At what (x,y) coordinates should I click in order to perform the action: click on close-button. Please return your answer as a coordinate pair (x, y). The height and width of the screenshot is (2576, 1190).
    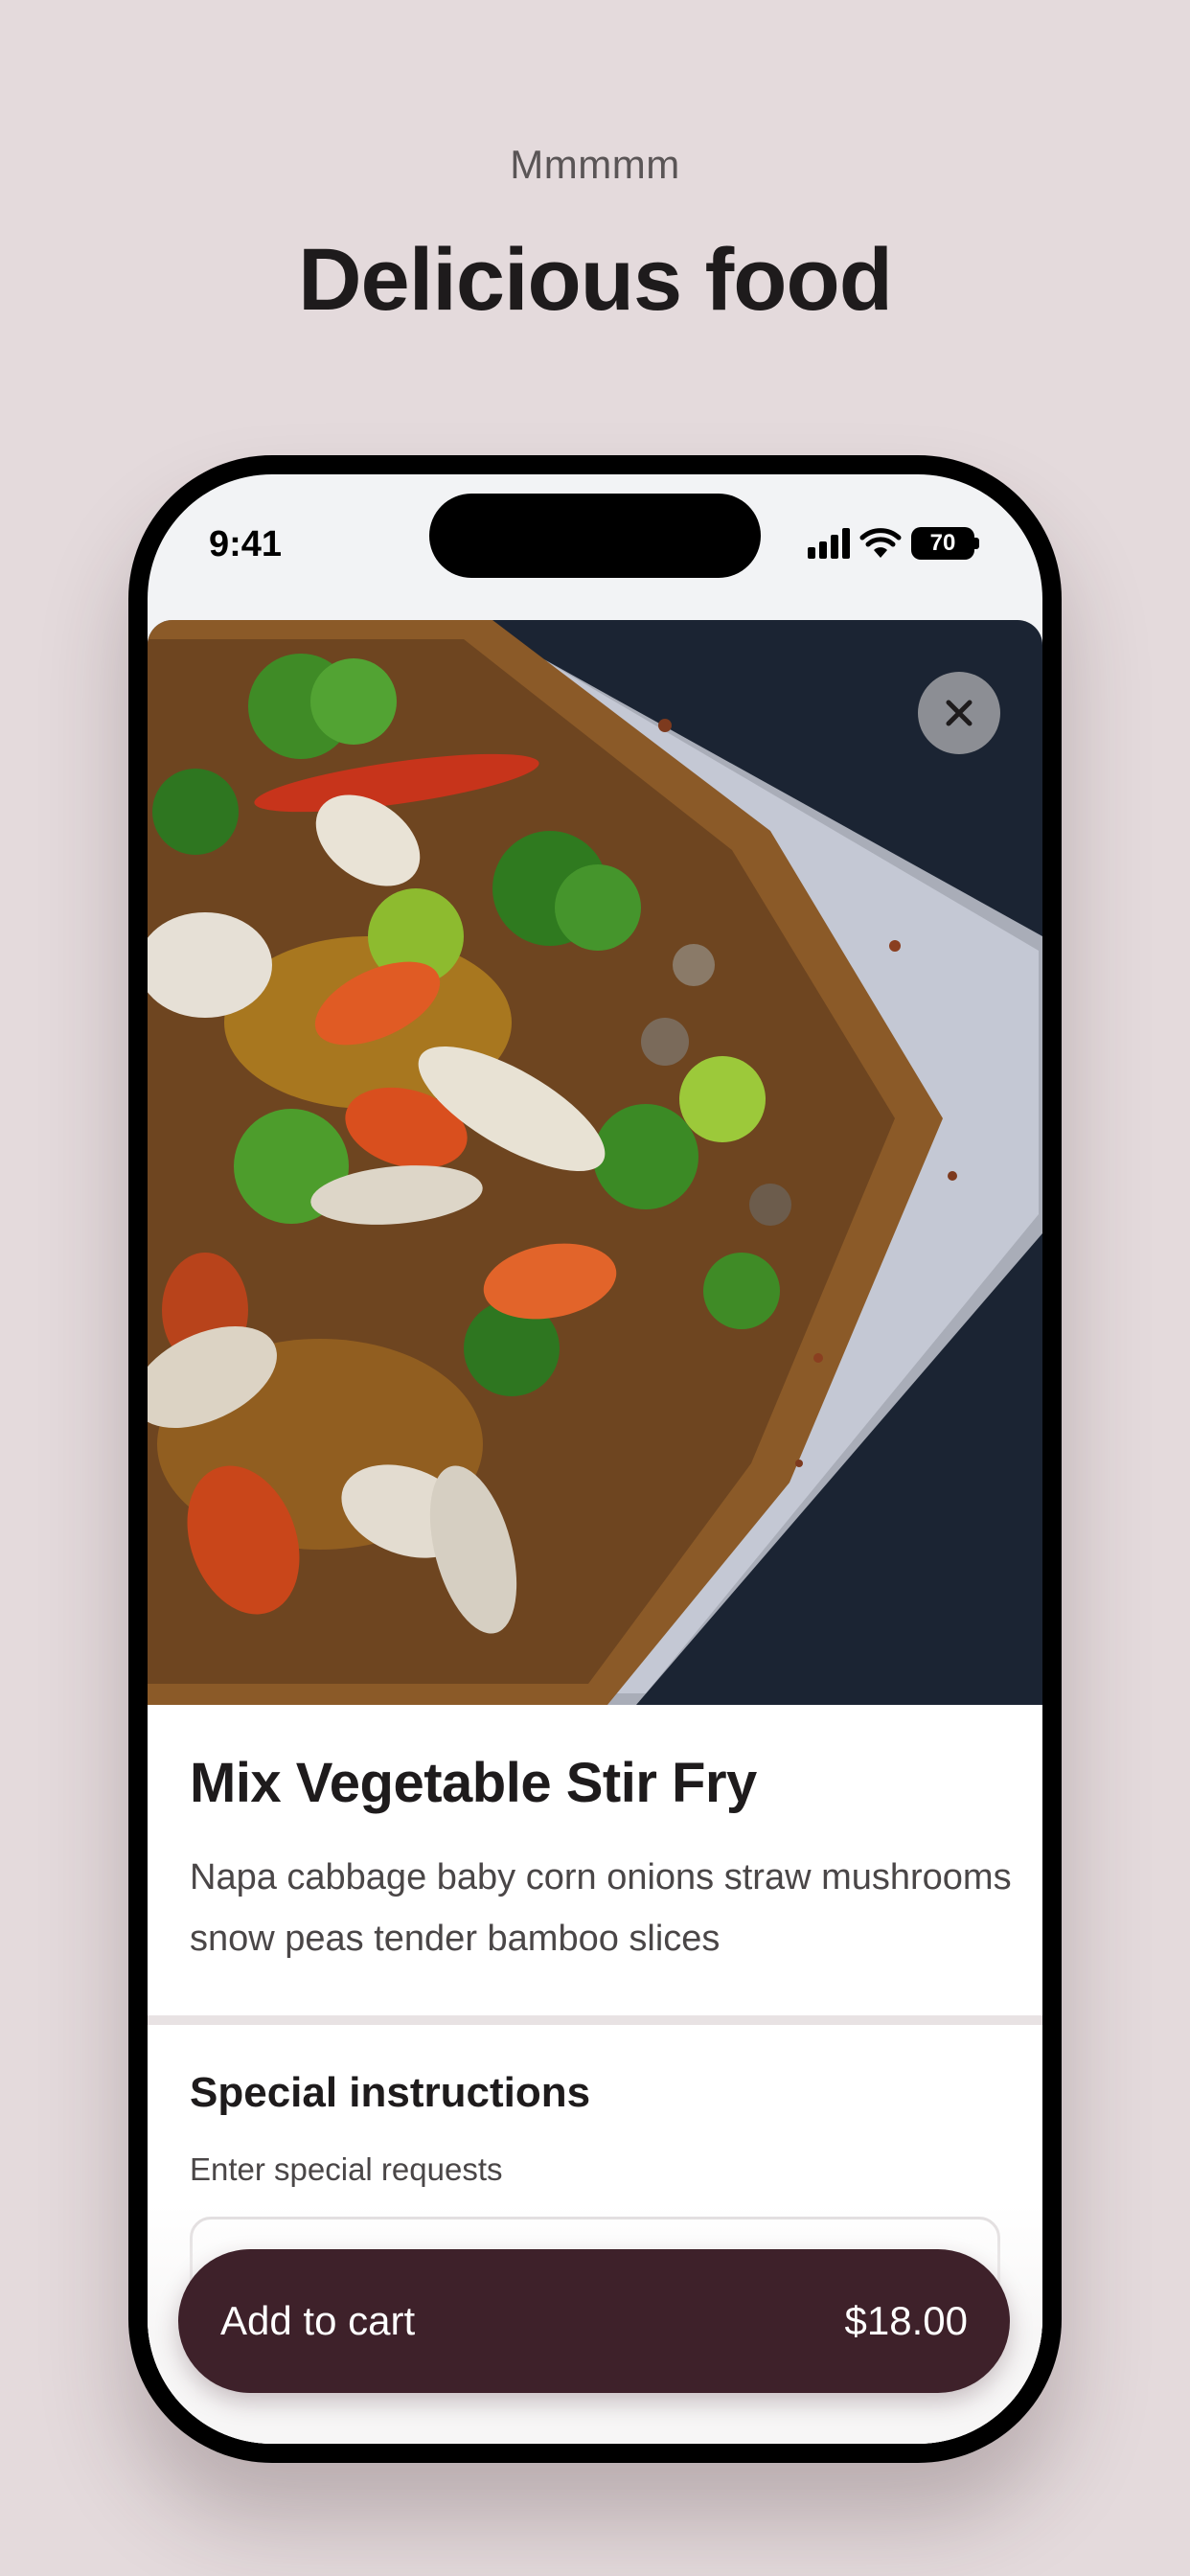
    Looking at the image, I should click on (959, 713).